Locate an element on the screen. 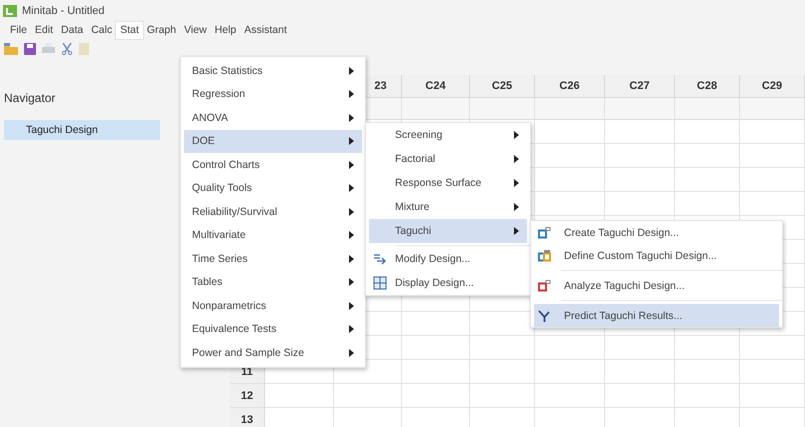 The height and width of the screenshot is (427, 805). menu-bar-item: Assistant is located at coordinates (265, 30).